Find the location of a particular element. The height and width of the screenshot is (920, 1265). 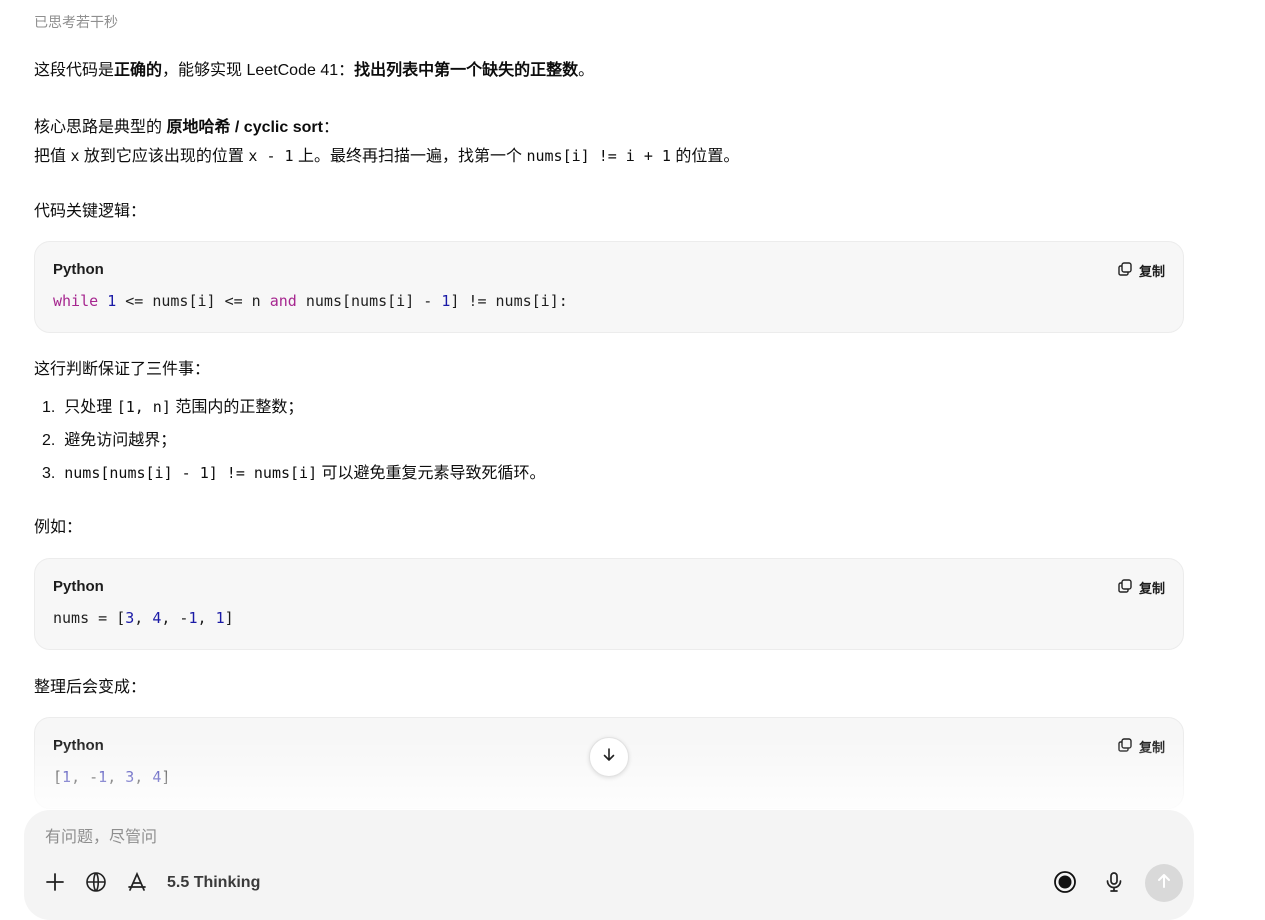

code-token: nums[nums[i] - is located at coordinates (369, 301).